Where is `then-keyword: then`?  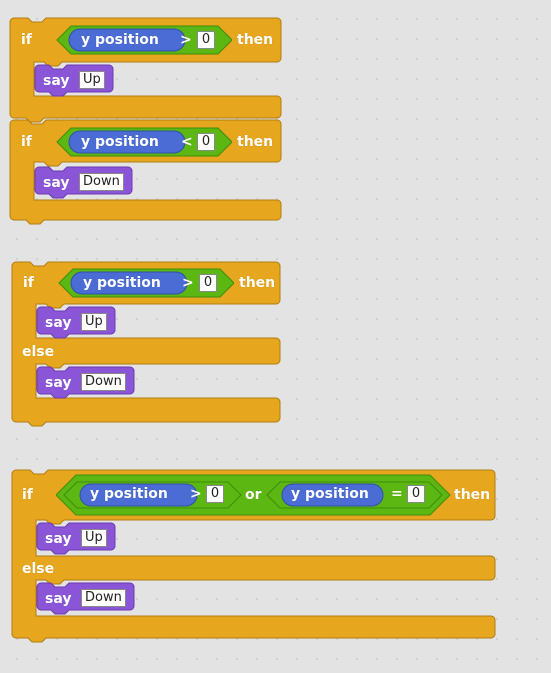 then-keyword: then is located at coordinates (472, 495).